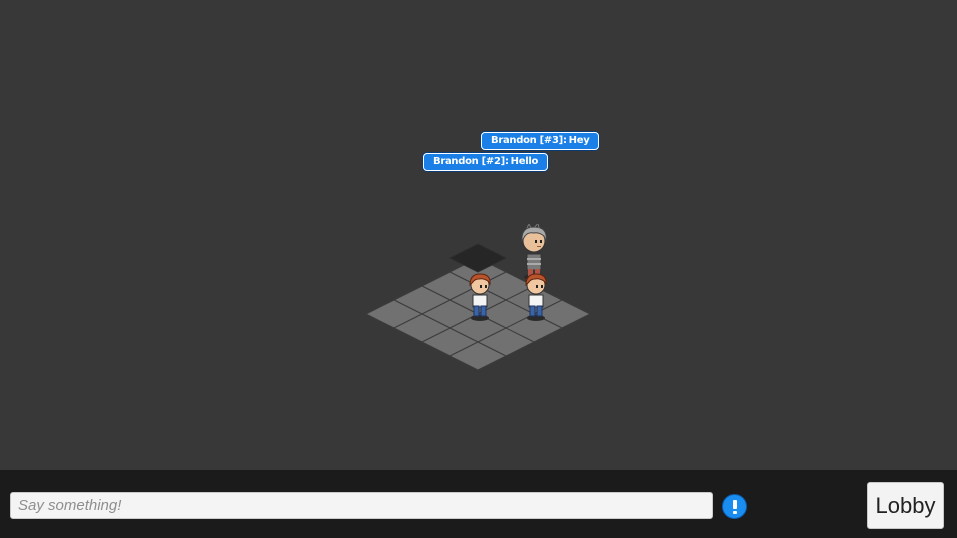 The width and height of the screenshot is (957, 538). What do you see at coordinates (524, 161) in the screenshot?
I see `chat-bubble-text: Hello` at bounding box center [524, 161].